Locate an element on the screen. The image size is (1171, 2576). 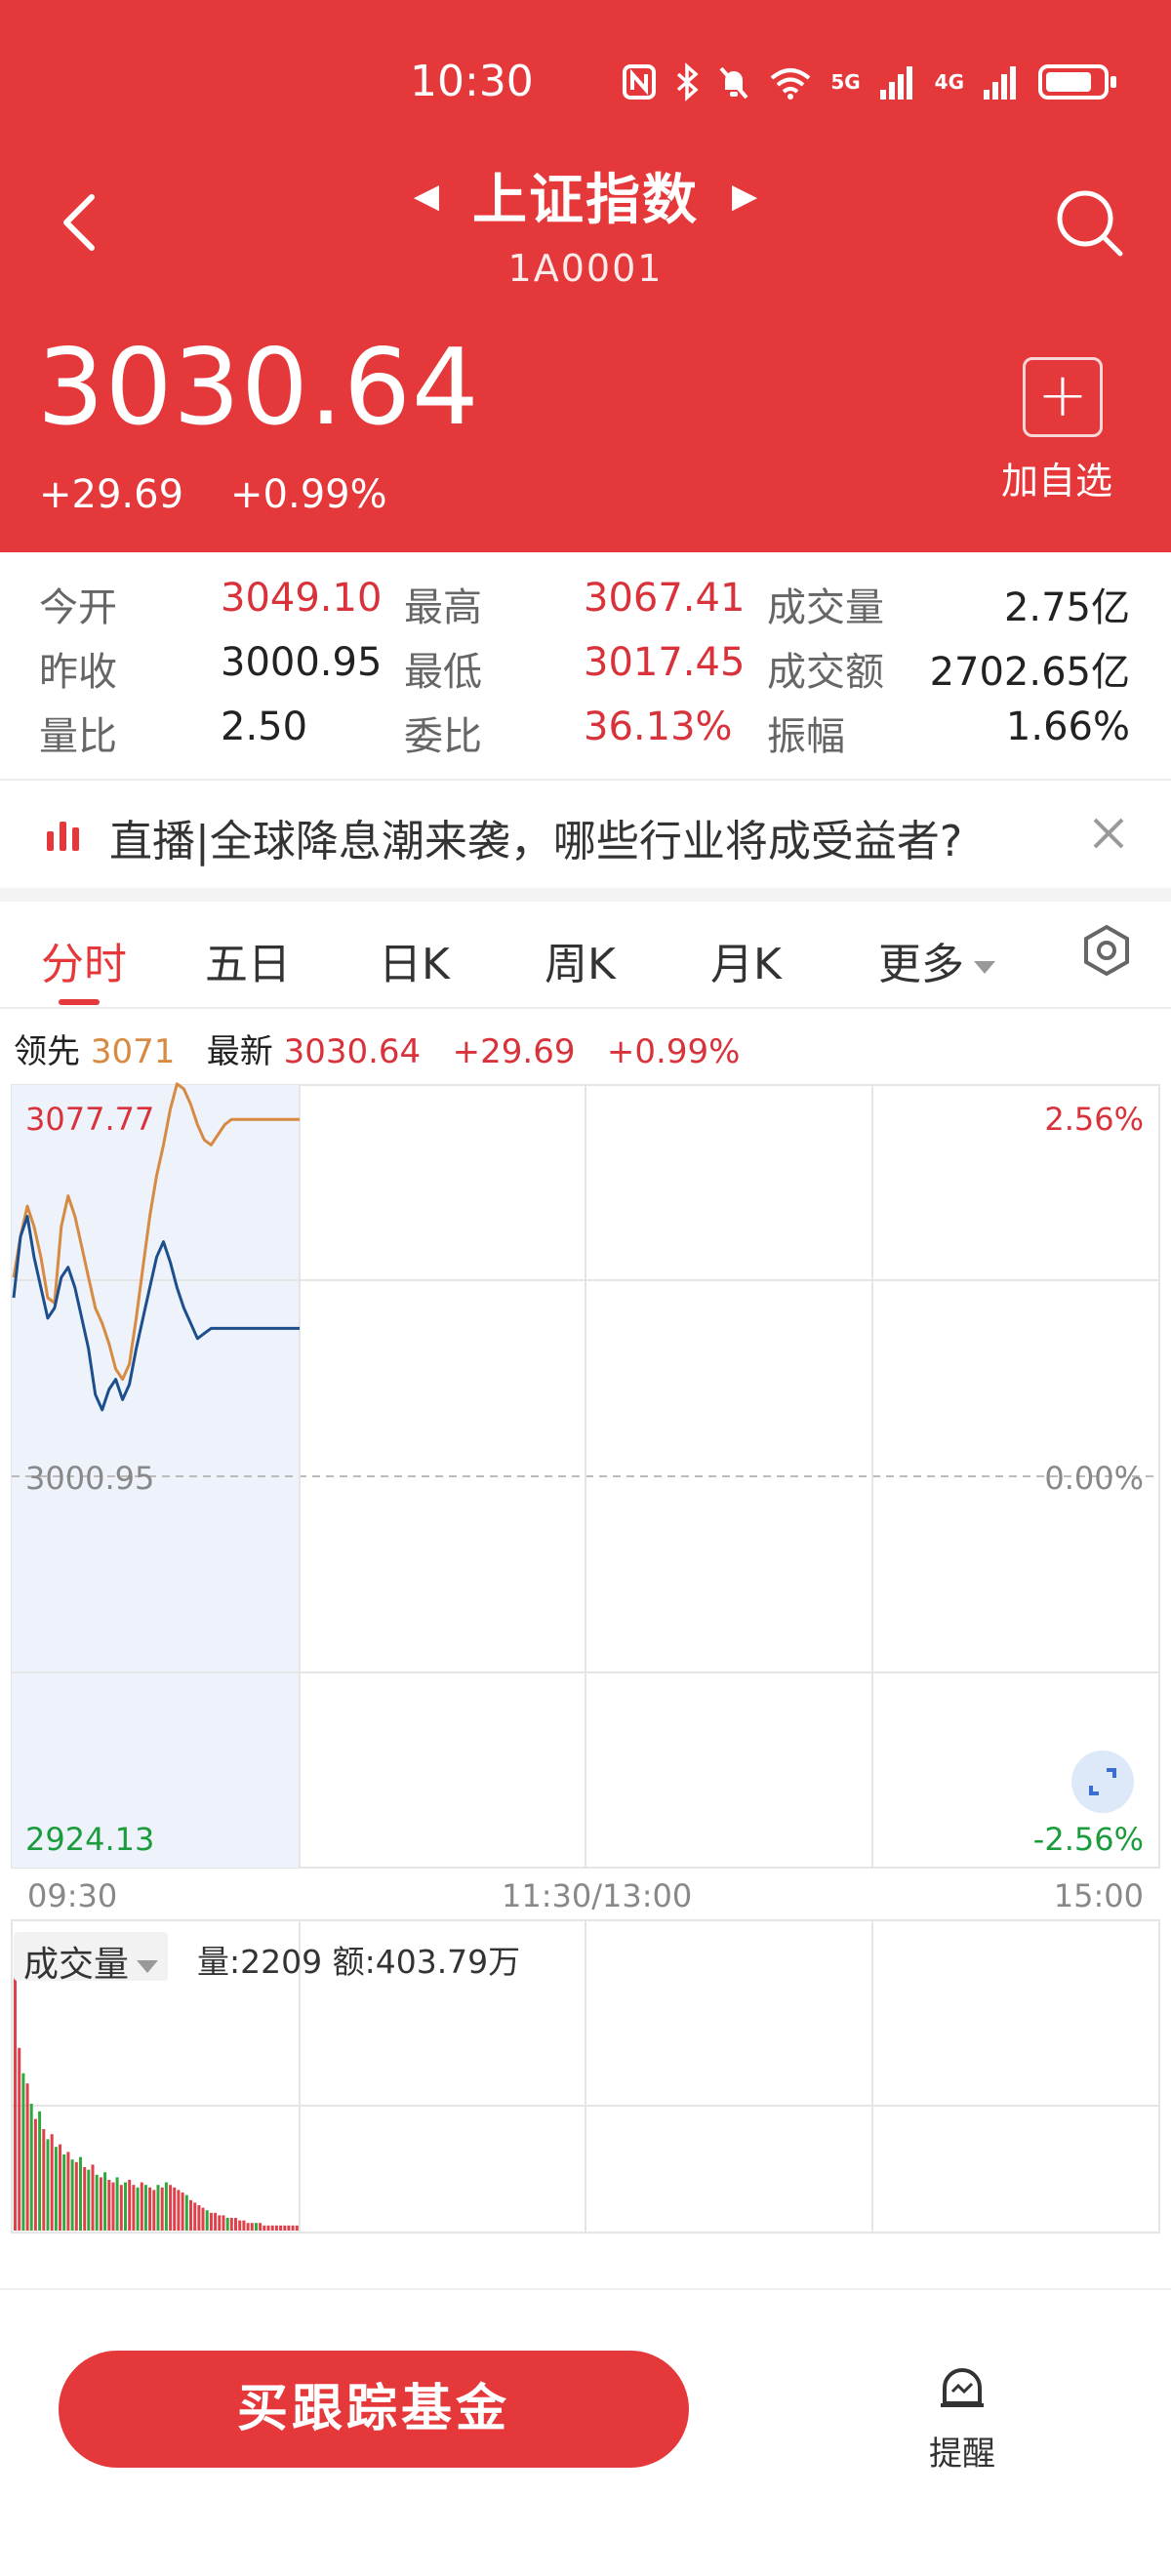
reminder-button: 提醒 is located at coordinates (962, 2418).